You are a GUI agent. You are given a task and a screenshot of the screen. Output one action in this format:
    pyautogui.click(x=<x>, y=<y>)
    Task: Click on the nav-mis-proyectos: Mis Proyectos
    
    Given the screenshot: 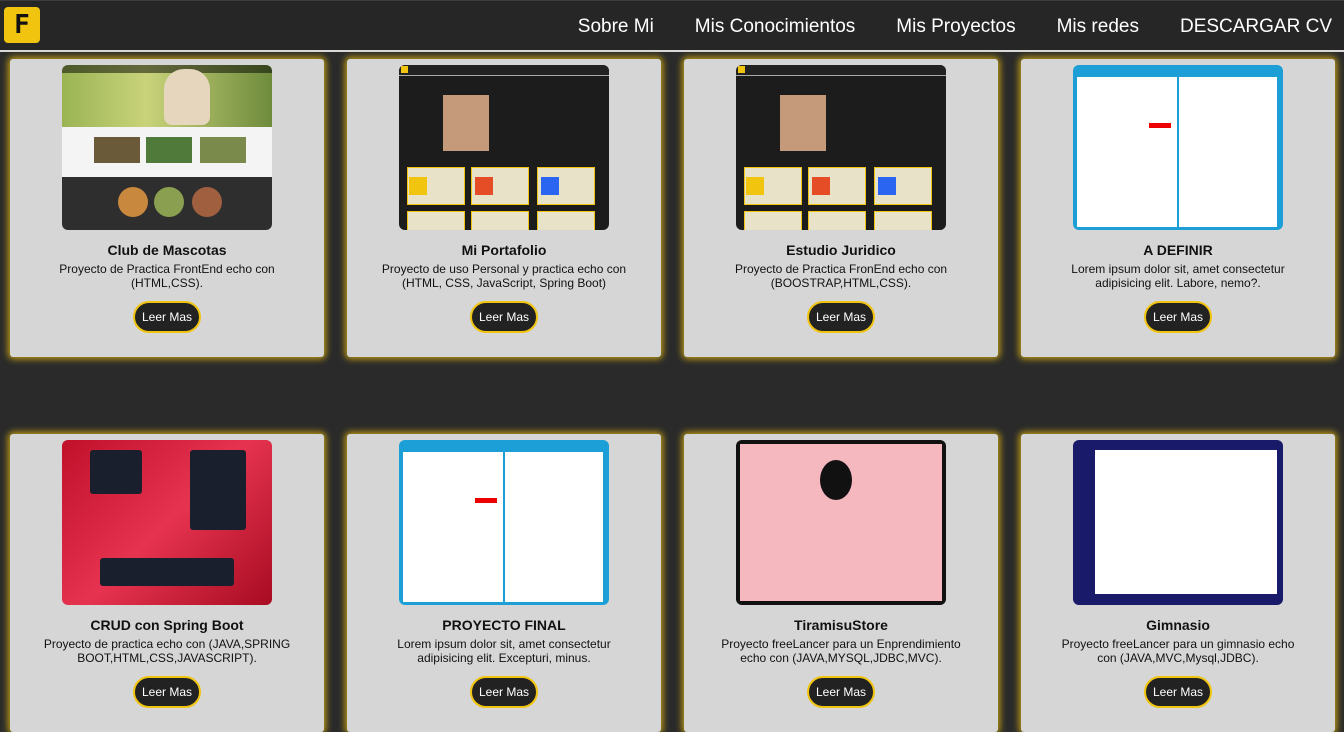 What is the action you would take?
    pyautogui.click(x=955, y=27)
    